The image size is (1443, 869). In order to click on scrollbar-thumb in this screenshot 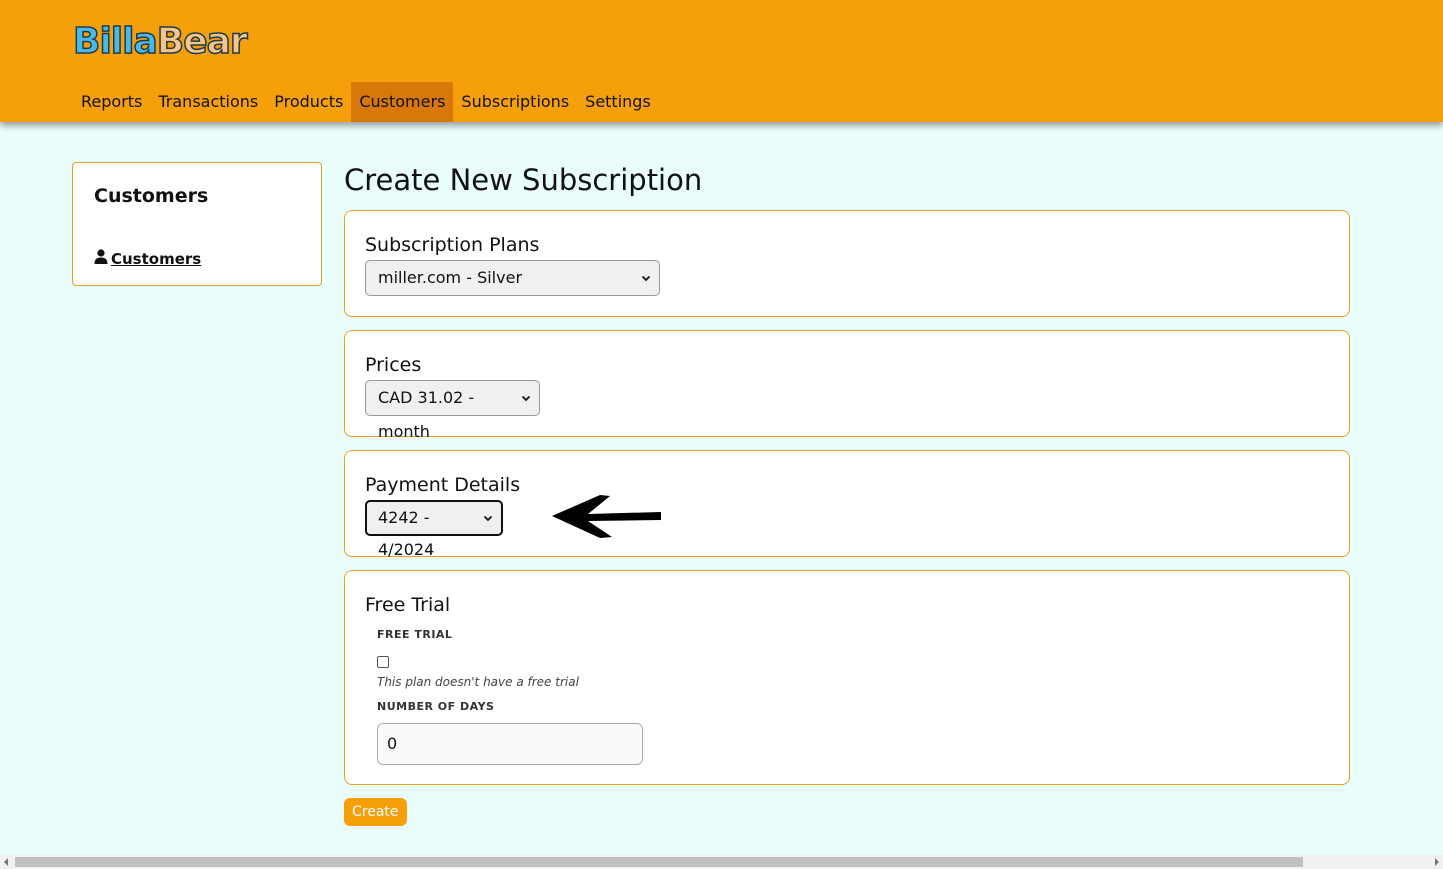, I will do `click(659, 862)`.